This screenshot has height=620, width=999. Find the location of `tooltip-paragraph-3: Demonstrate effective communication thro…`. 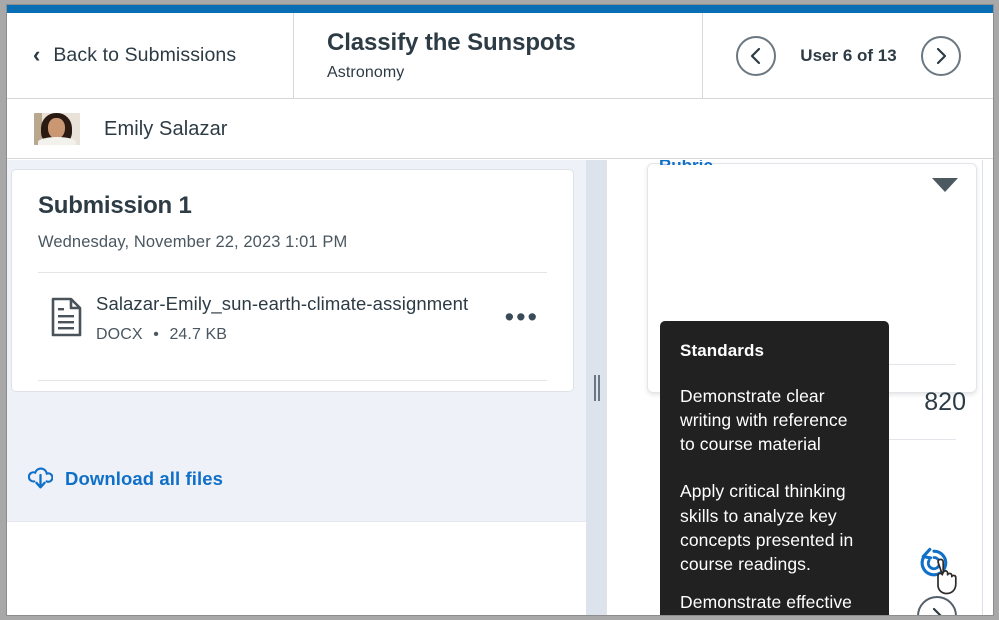

tooltip-paragraph-3: Demonstrate effective communication thro… is located at coordinates (766, 601).